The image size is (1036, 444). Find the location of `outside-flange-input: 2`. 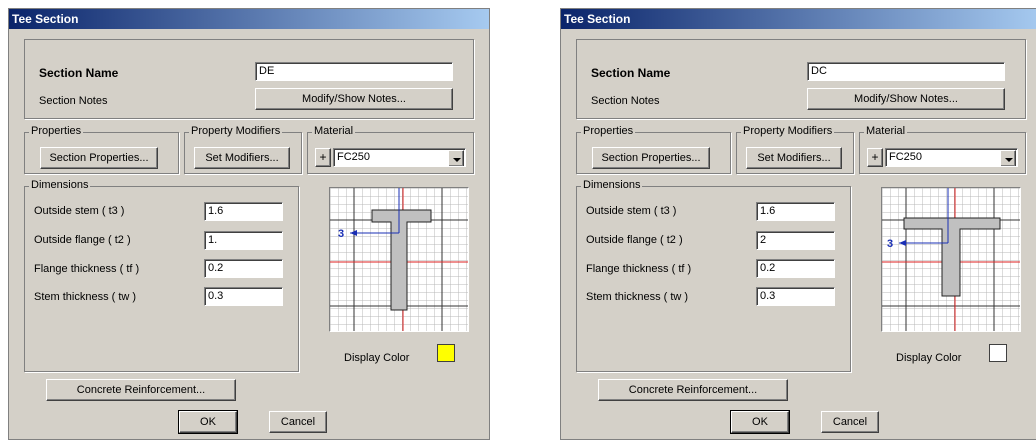

outside-flange-input: 2 is located at coordinates (795, 240).